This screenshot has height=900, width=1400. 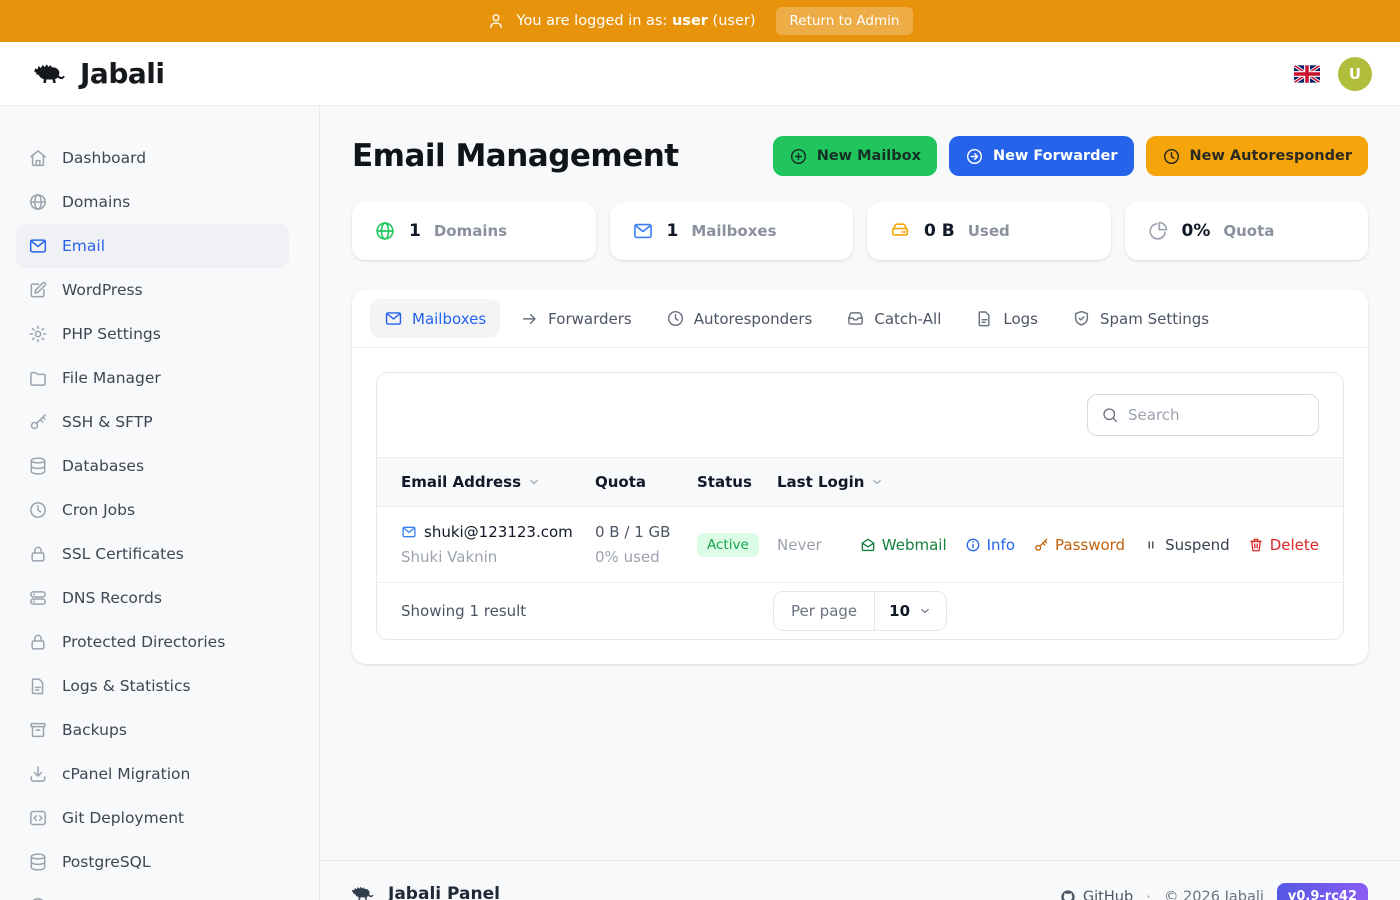 What do you see at coordinates (739, 318) in the screenshot?
I see `tab-autoresponders: Autoresponders` at bounding box center [739, 318].